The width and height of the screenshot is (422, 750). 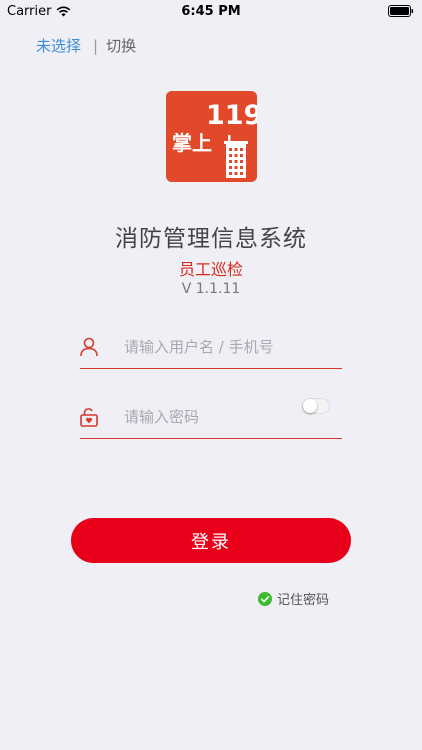 I want to click on app-title: 消防管理信息系统, so click(x=211, y=239).